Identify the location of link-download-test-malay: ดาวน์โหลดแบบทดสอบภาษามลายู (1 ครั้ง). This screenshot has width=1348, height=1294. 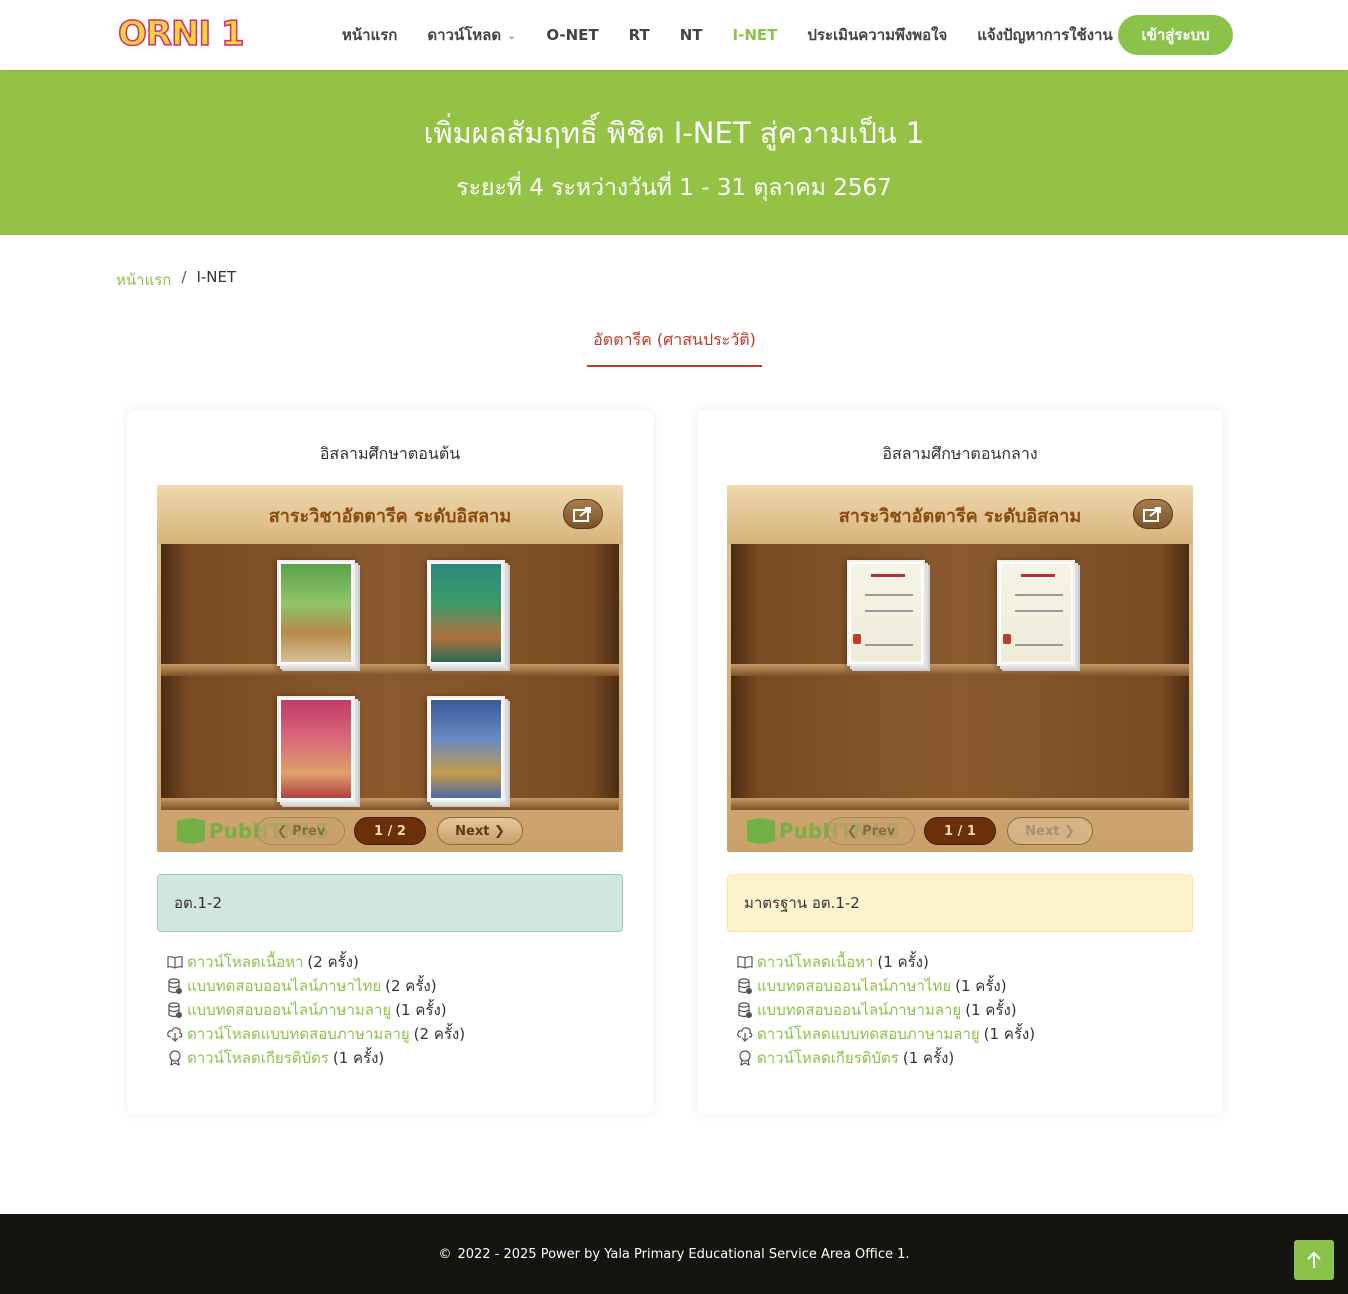
(886, 1034).